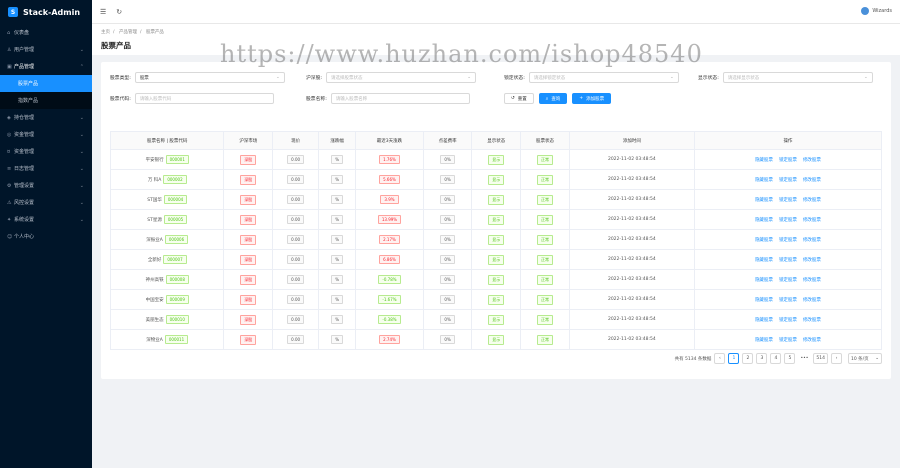 Image resolution: width=900 pixels, height=468 pixels. What do you see at coordinates (46, 83) in the screenshot?
I see `sidebar-subitem-0: 股票产品` at bounding box center [46, 83].